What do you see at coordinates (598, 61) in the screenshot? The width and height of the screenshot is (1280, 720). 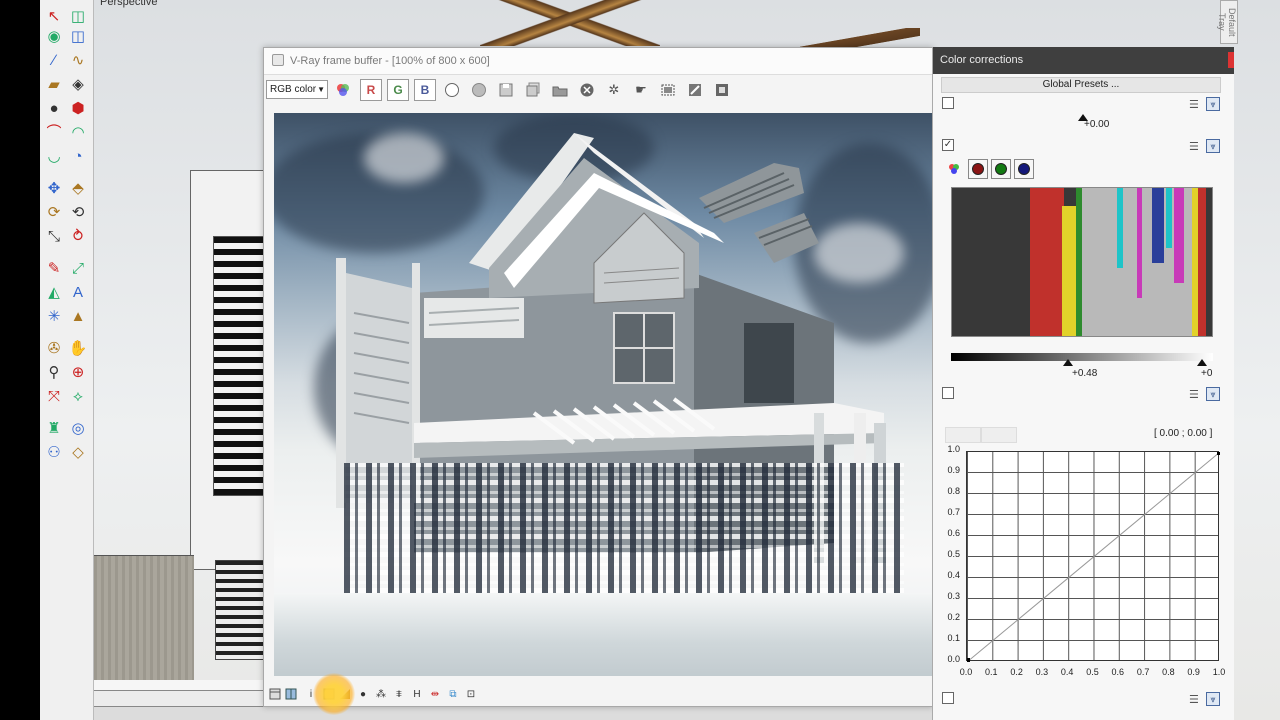 I see `vfb-title-bar: V-Ray frame buffer - [100% of 800 x 600]` at bounding box center [598, 61].